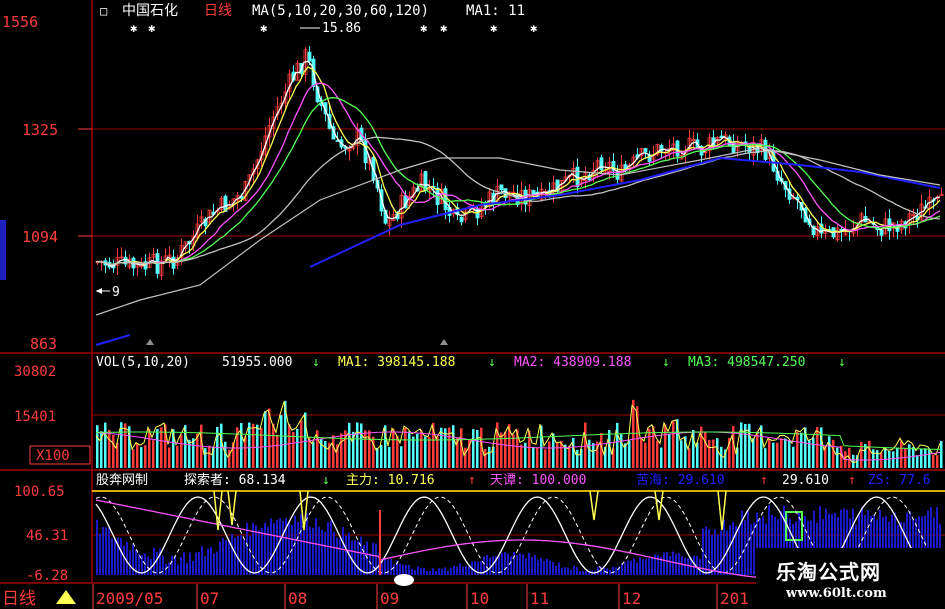 The image size is (945, 609). I want to click on time-axis-label: 12, so click(631, 598).